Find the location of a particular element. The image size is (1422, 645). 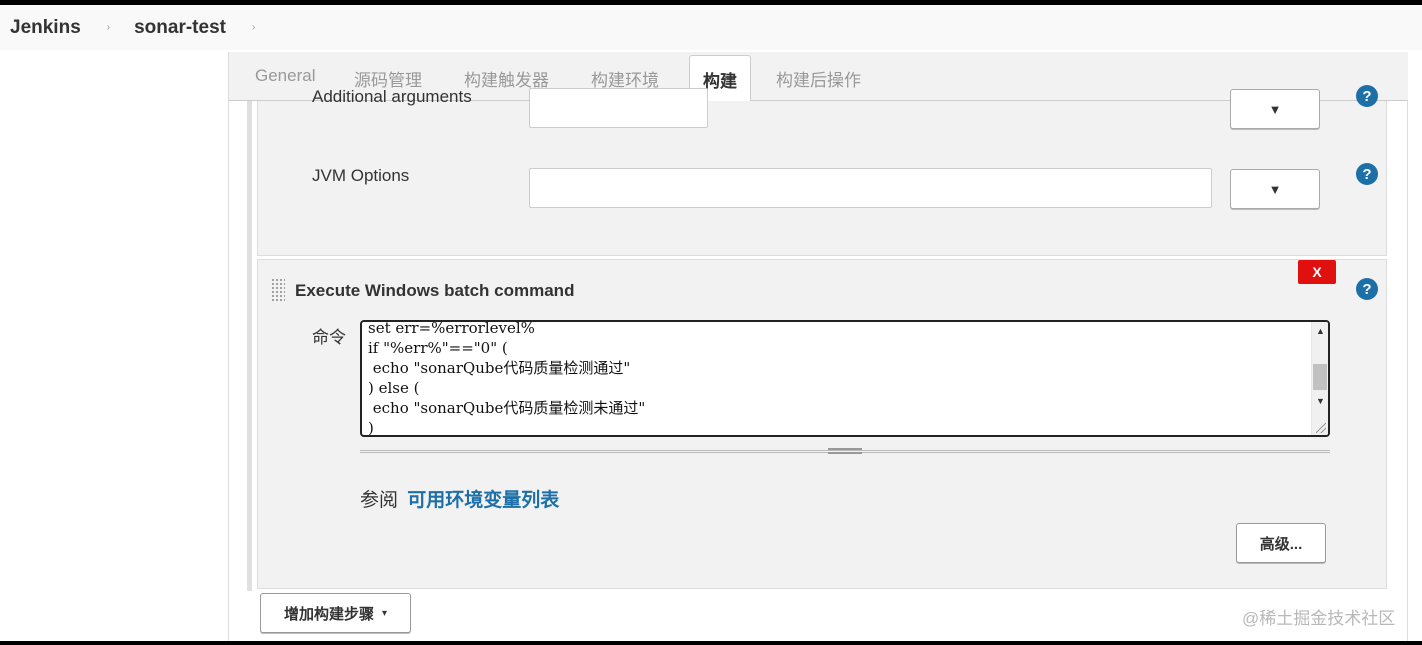

resize-handle-icon is located at coordinates (845, 451).